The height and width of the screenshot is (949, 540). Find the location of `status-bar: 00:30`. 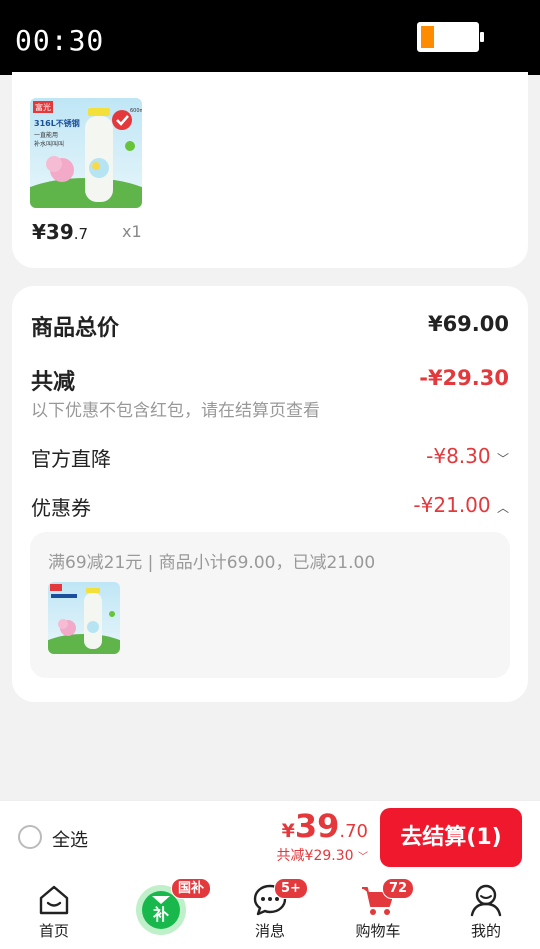

status-bar: 00:30 is located at coordinates (270, 37).